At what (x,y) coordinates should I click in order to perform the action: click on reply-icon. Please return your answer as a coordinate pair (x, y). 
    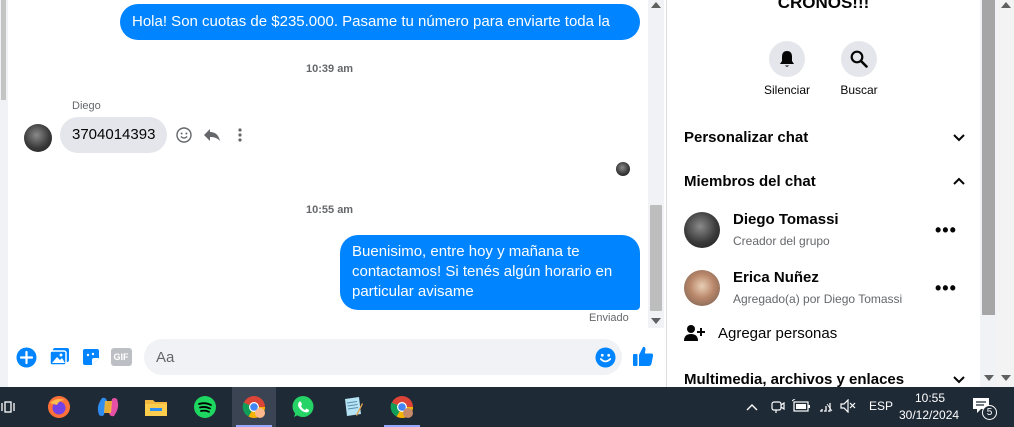
    Looking at the image, I should click on (212, 135).